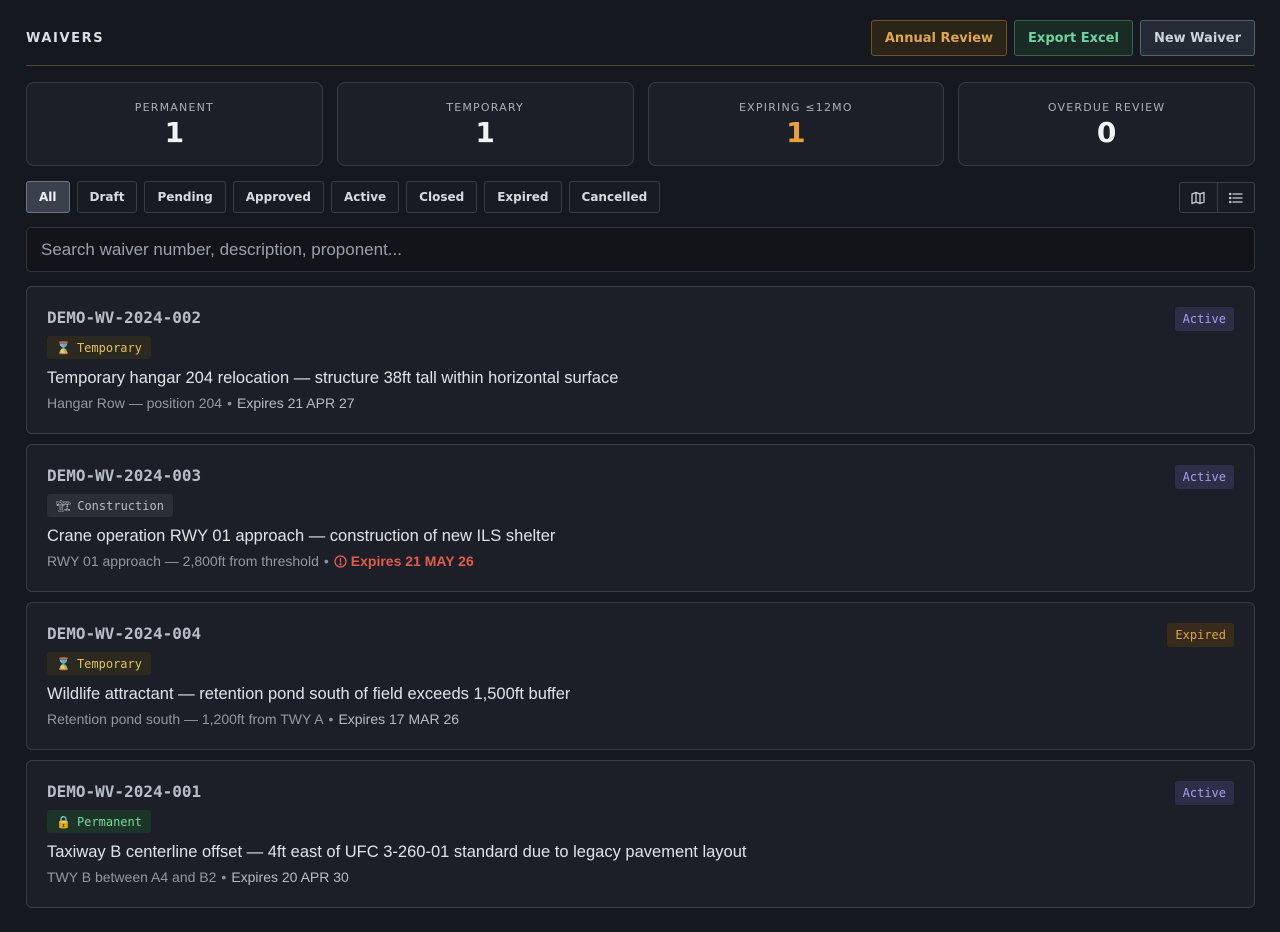 The image size is (1280, 932). Describe the element at coordinates (65, 38) in the screenshot. I see `page-title: WAIVERS` at that location.